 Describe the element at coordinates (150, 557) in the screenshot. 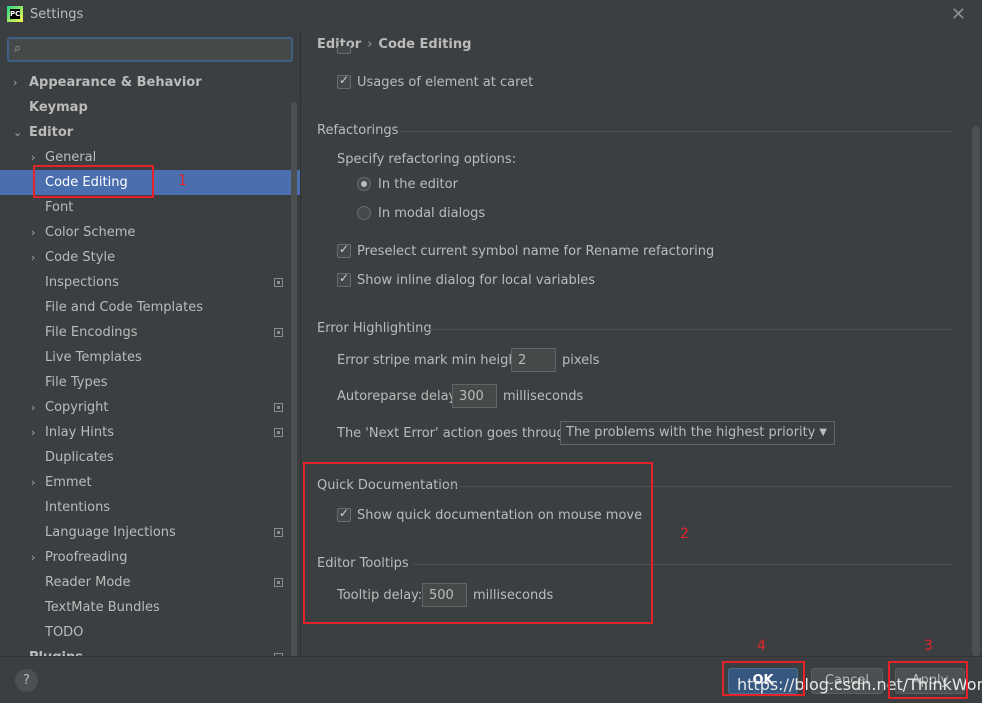

I see `sidebar-item-proofreading: › Proofreading` at that location.